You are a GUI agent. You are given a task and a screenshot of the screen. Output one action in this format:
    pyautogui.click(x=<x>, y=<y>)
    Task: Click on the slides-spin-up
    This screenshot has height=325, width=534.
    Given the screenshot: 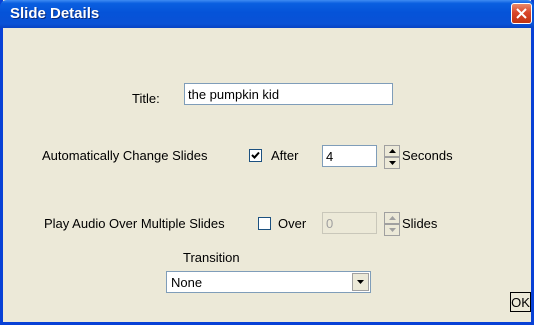 What is the action you would take?
    pyautogui.click(x=392, y=218)
    